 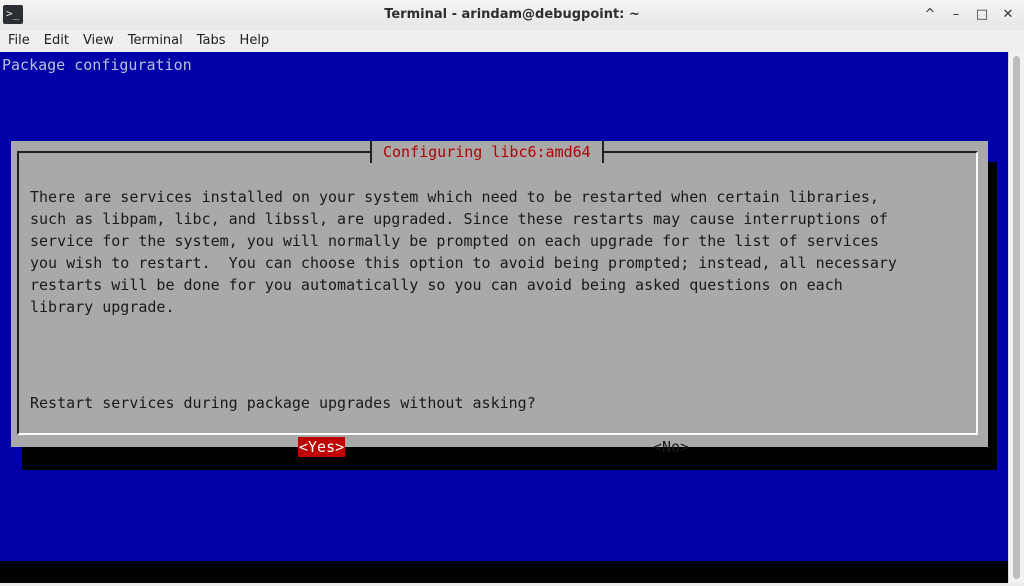 What do you see at coordinates (98, 41) in the screenshot?
I see `menu-view: View` at bounding box center [98, 41].